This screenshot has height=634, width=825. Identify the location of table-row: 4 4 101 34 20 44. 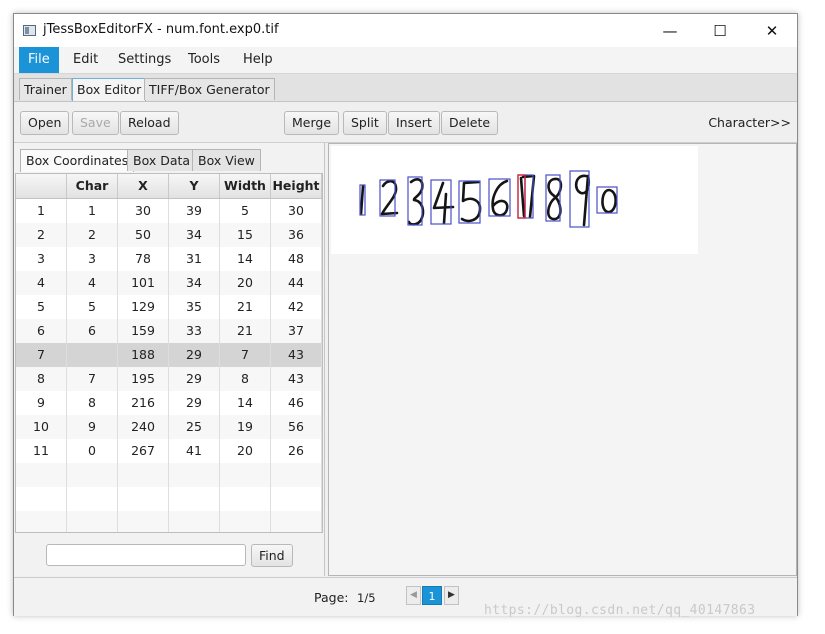
(169, 283).